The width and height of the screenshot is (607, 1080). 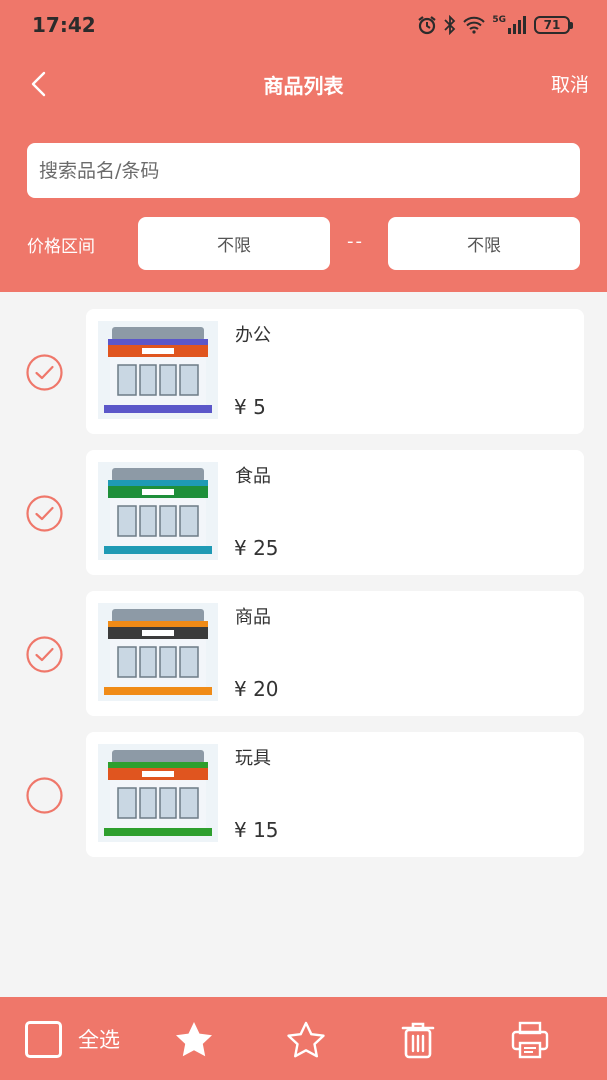 What do you see at coordinates (44, 795) in the screenshot?
I see `unchecked-circle-icon` at bounding box center [44, 795].